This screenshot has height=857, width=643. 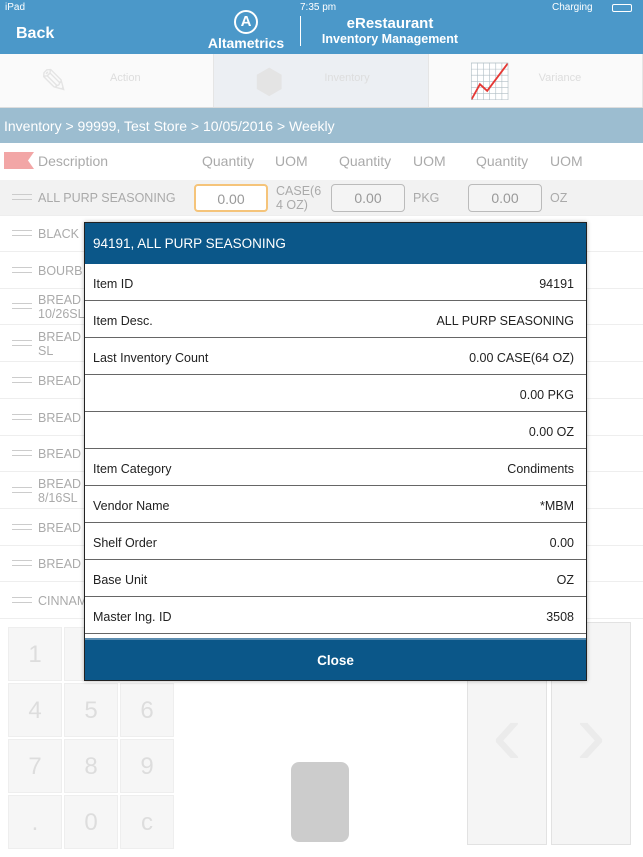 What do you see at coordinates (560, 617) in the screenshot?
I see `detail-value: 3508` at bounding box center [560, 617].